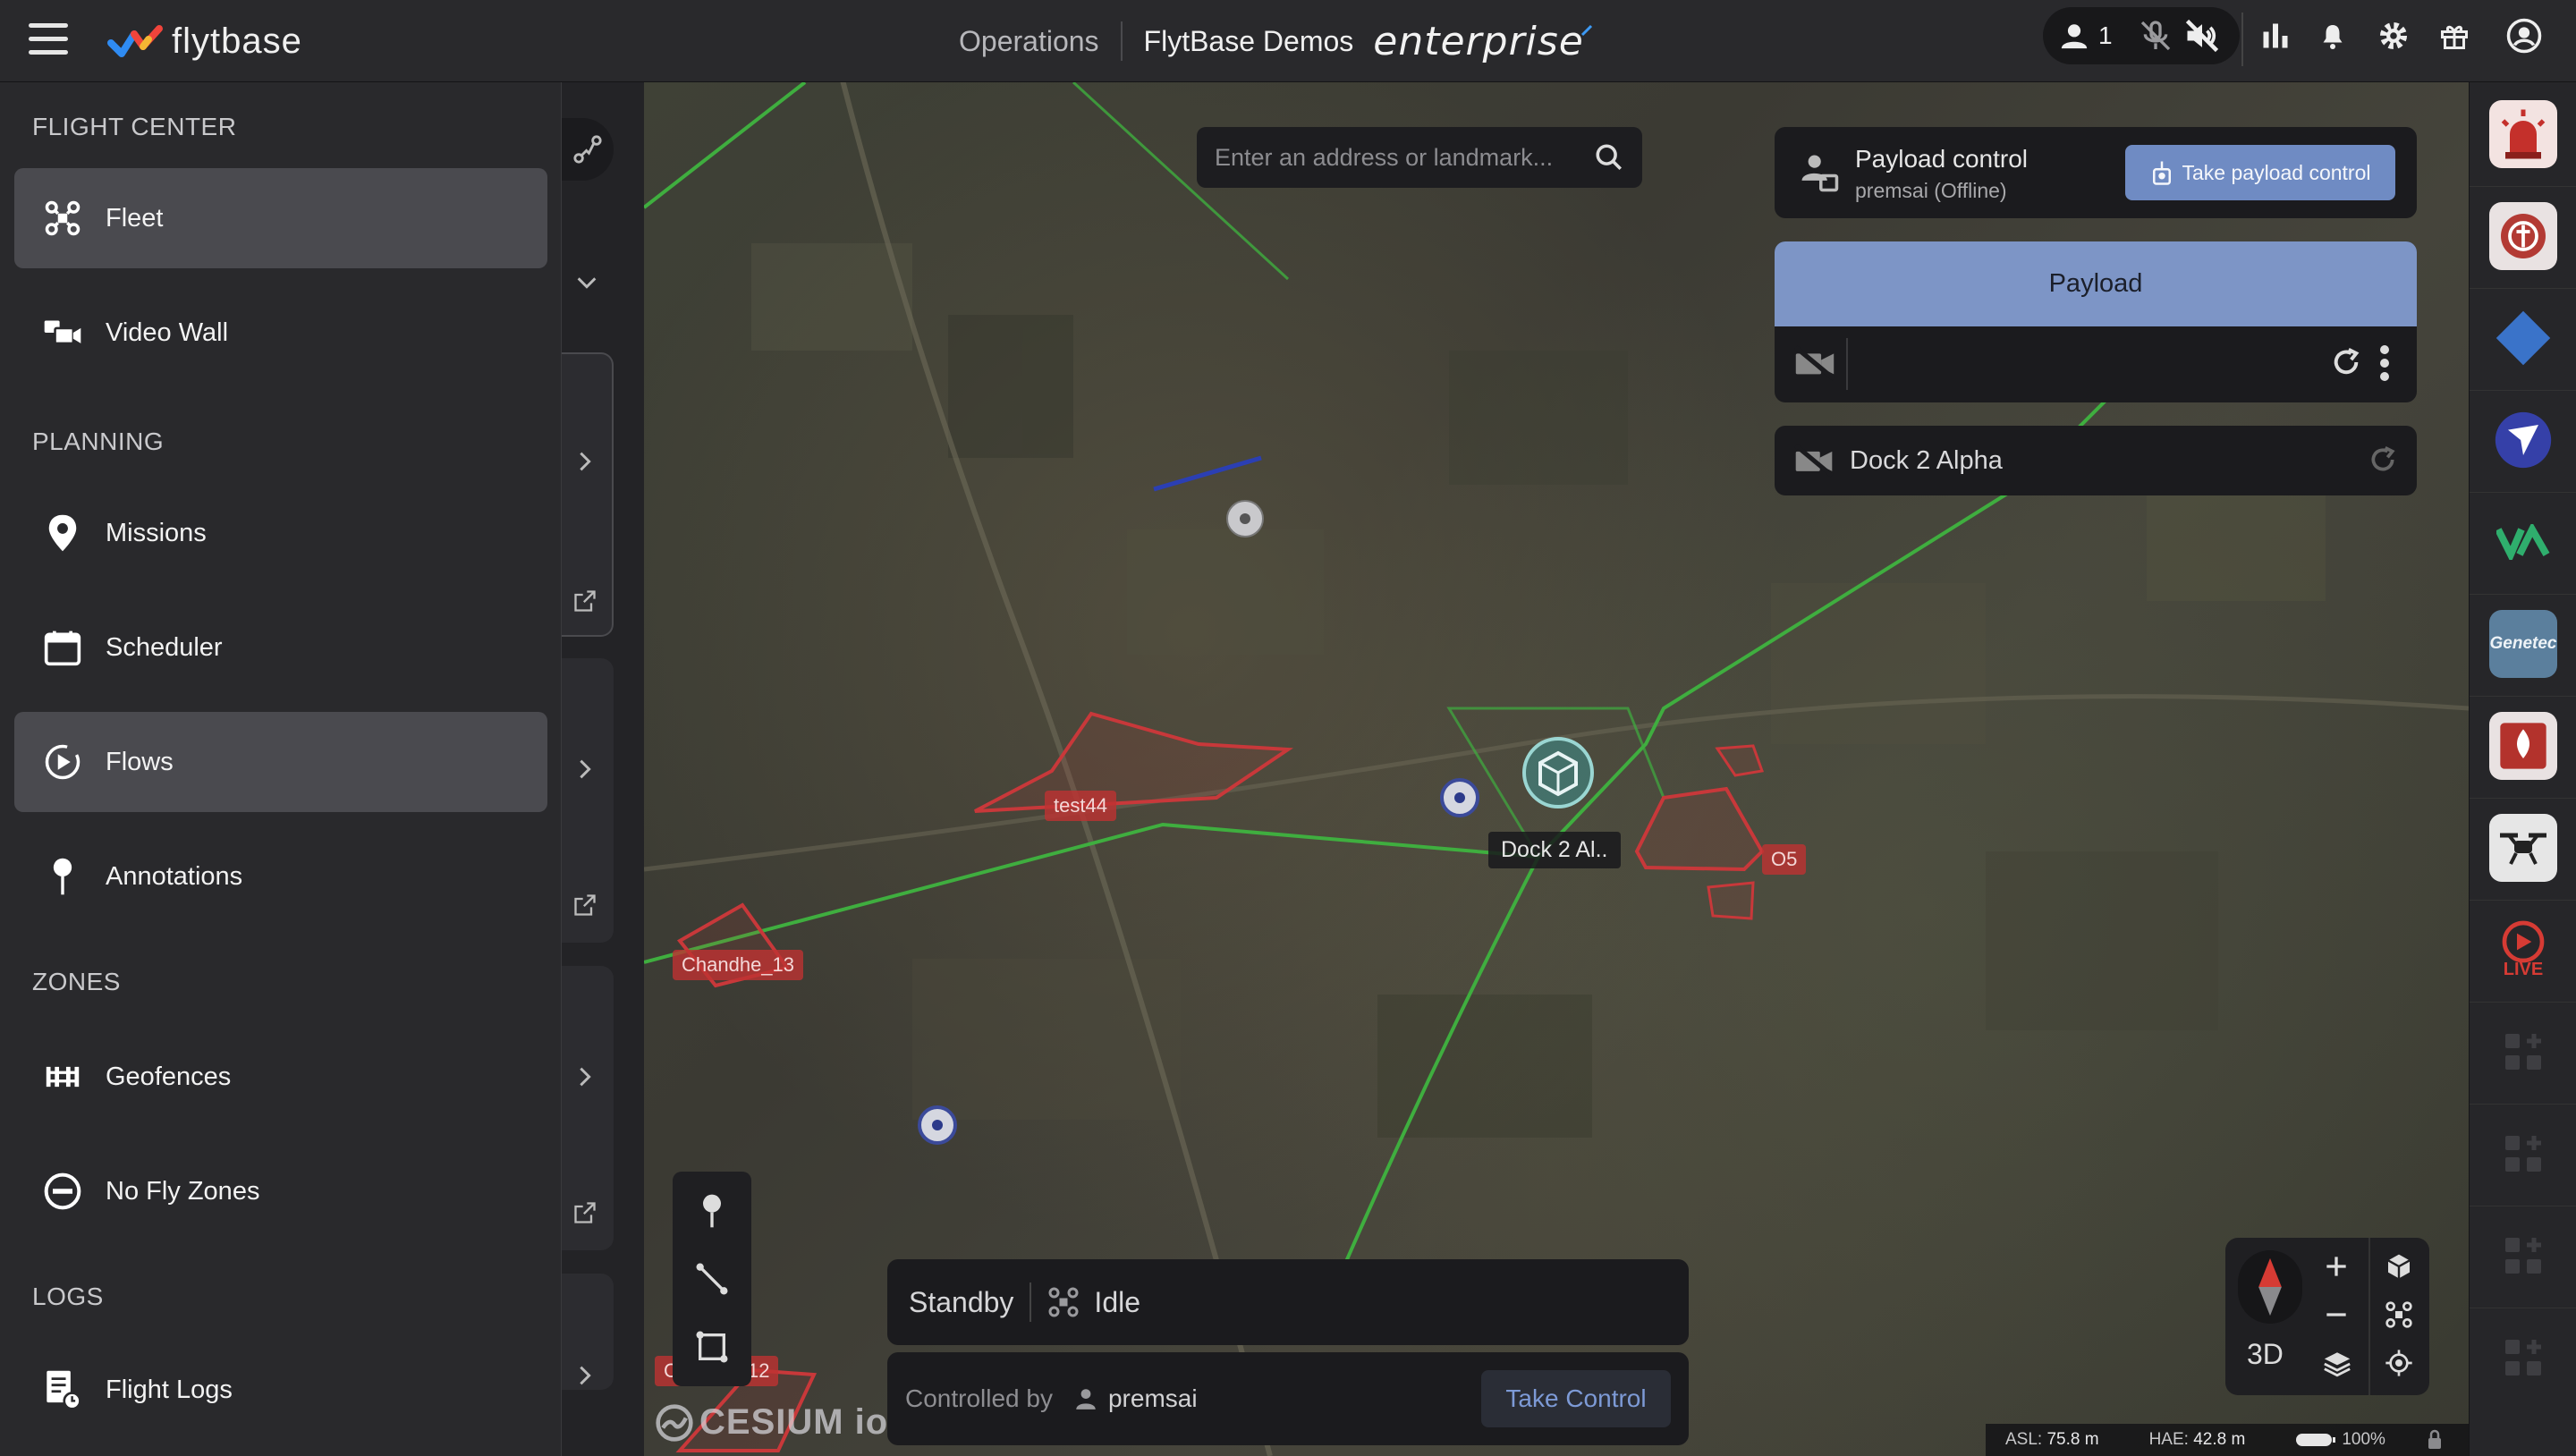 The image size is (2576, 1456). Describe the element at coordinates (204, 41) in the screenshot. I see `flytbase-logo: flytbase` at that location.